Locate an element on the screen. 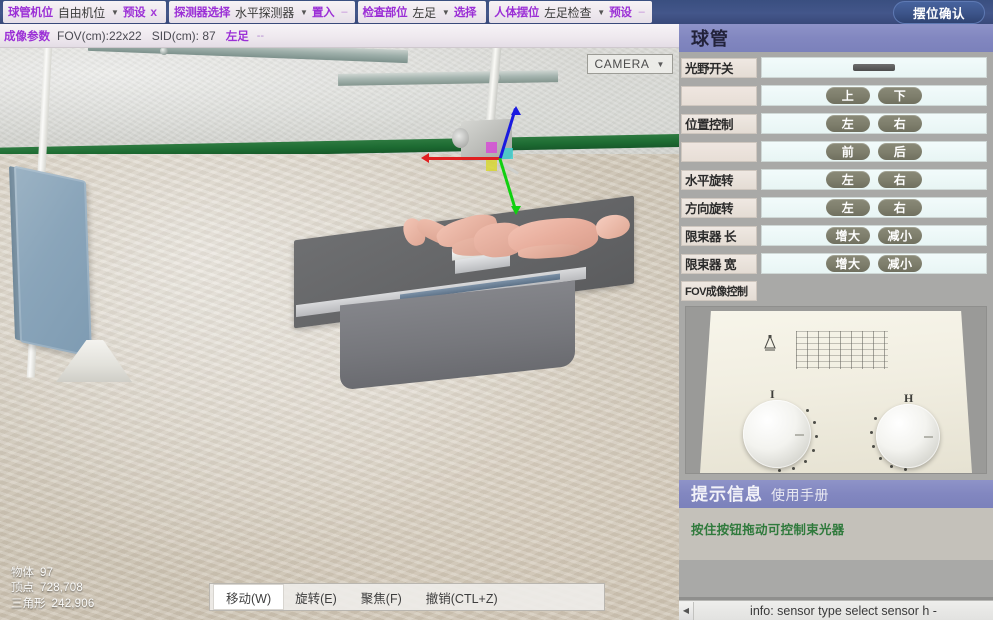  status-bar: ◀ info: sensor type select sensor h - is located at coordinates (836, 610).